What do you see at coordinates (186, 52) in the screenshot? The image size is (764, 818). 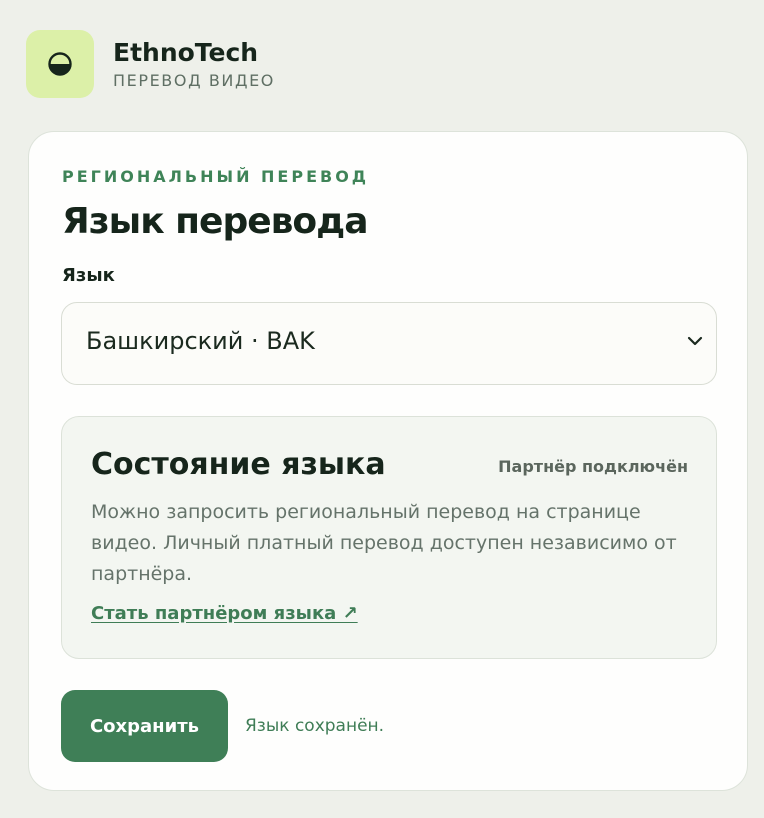 I see `brand-name: EthnoTech` at bounding box center [186, 52].